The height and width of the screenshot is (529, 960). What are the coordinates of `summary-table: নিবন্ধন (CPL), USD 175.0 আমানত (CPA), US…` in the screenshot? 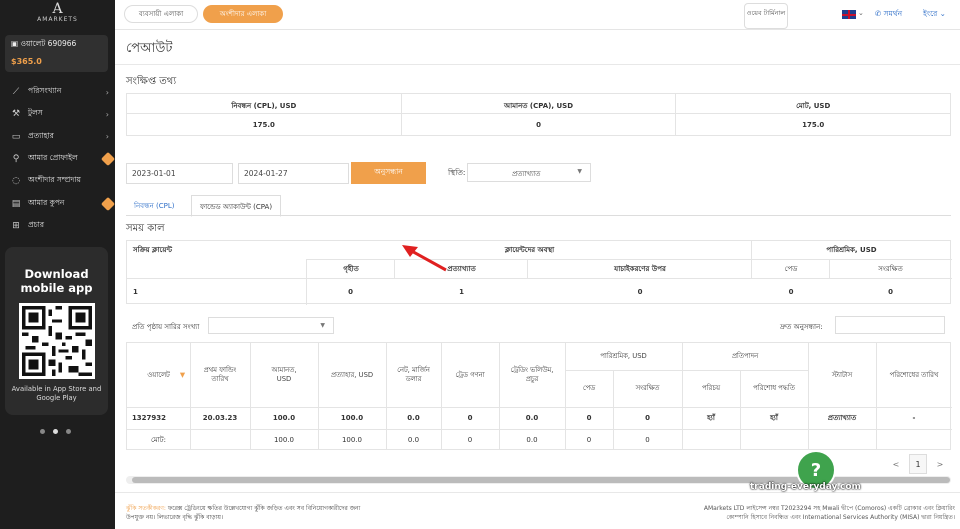 It's located at (538, 114).